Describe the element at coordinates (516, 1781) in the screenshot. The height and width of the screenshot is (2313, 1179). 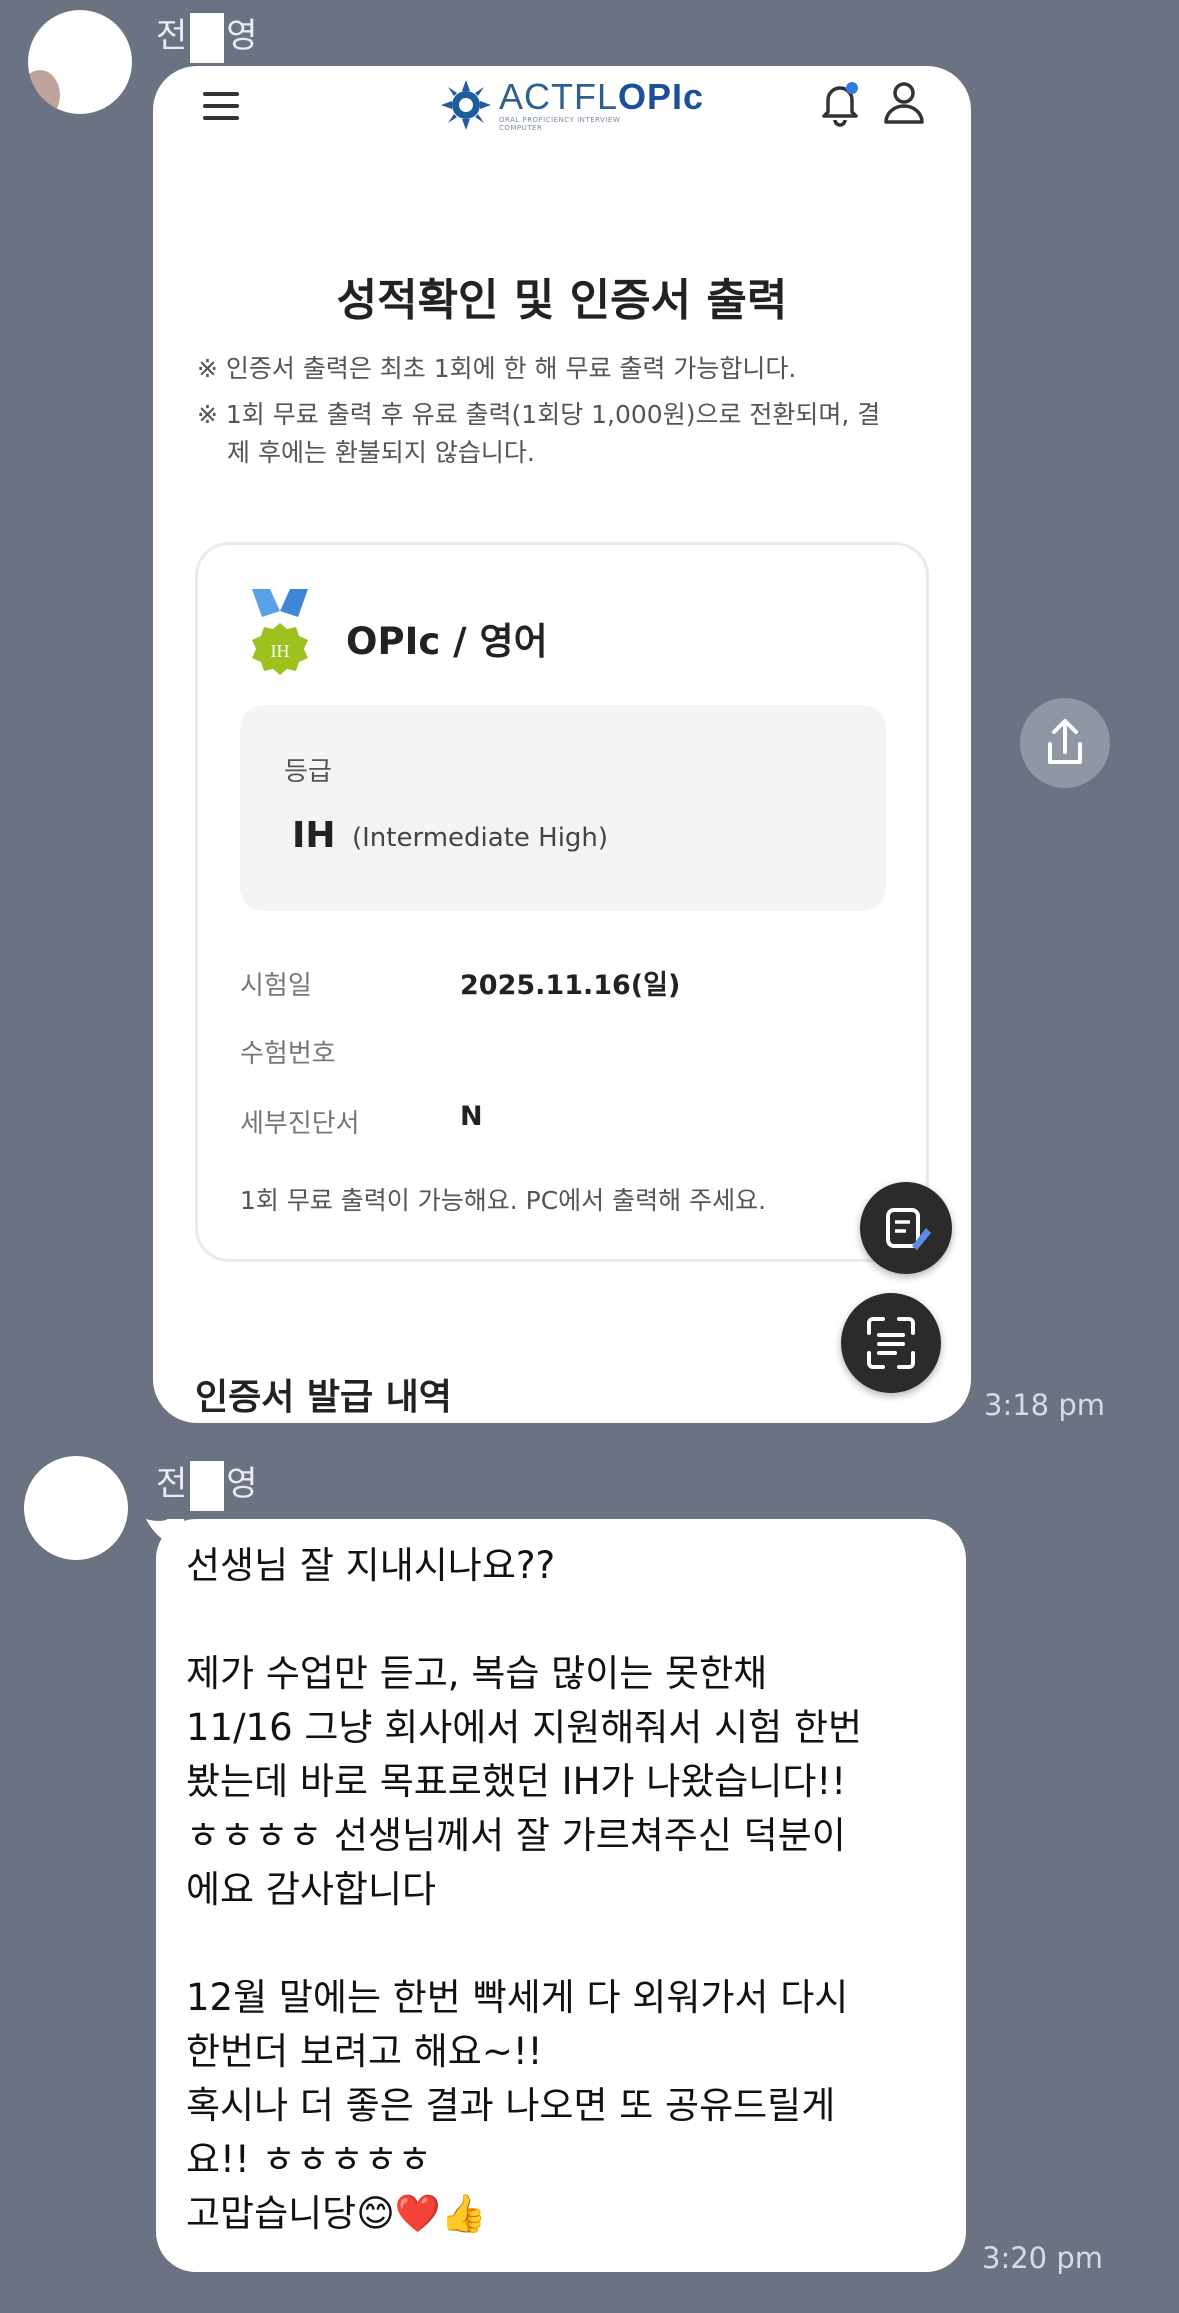
I see `message-line: 봤는데 바로 목표로했던 IH가 나왔습니다!!` at that location.